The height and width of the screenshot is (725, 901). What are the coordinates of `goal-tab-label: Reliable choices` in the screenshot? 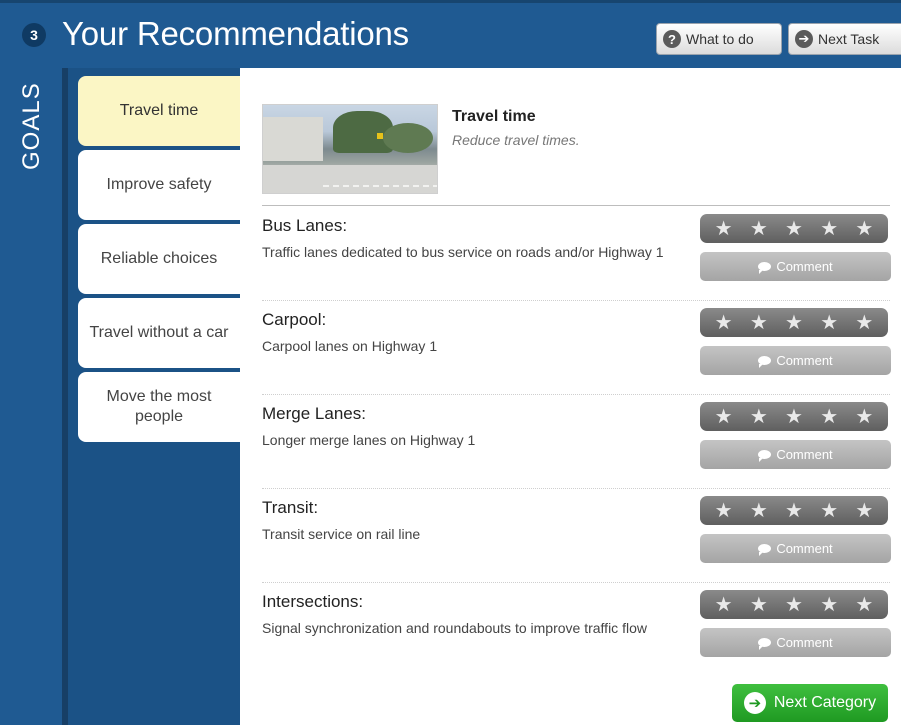 It's located at (159, 258).